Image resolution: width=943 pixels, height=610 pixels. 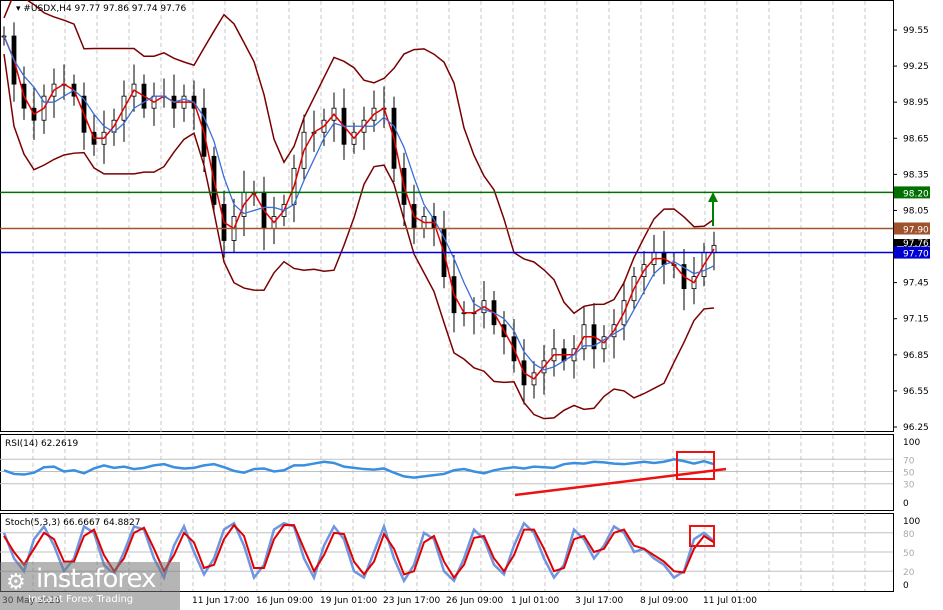 What do you see at coordinates (72, 523) in the screenshot?
I see `stoch-label: Stoch(5,3,3) 66.6667 64.8827` at bounding box center [72, 523].